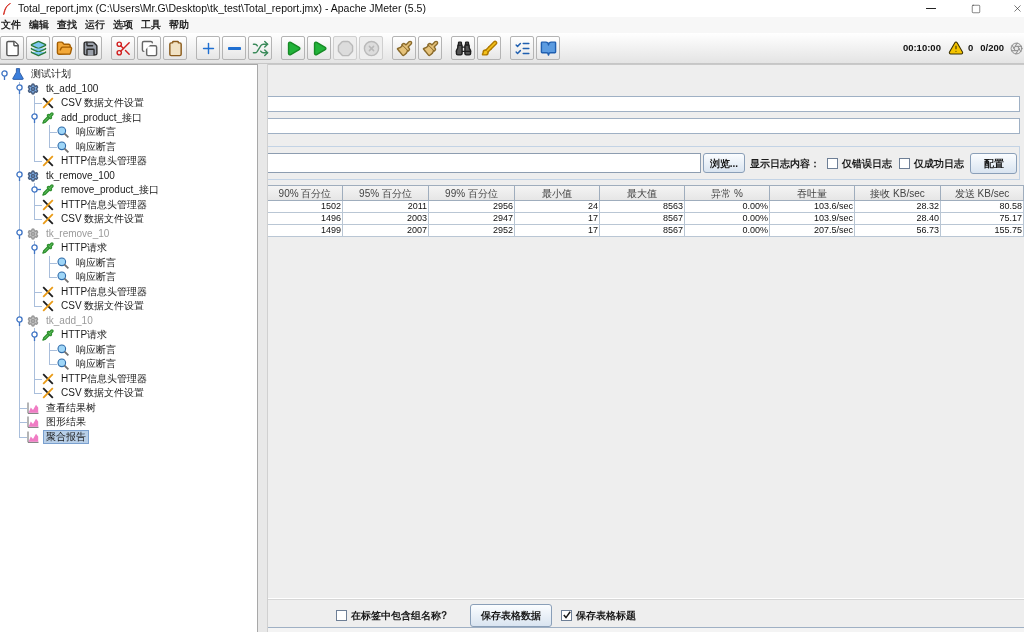 Image resolution: width=1024 pixels, height=632 pixels. I want to click on error-count: 0, so click(970, 47).